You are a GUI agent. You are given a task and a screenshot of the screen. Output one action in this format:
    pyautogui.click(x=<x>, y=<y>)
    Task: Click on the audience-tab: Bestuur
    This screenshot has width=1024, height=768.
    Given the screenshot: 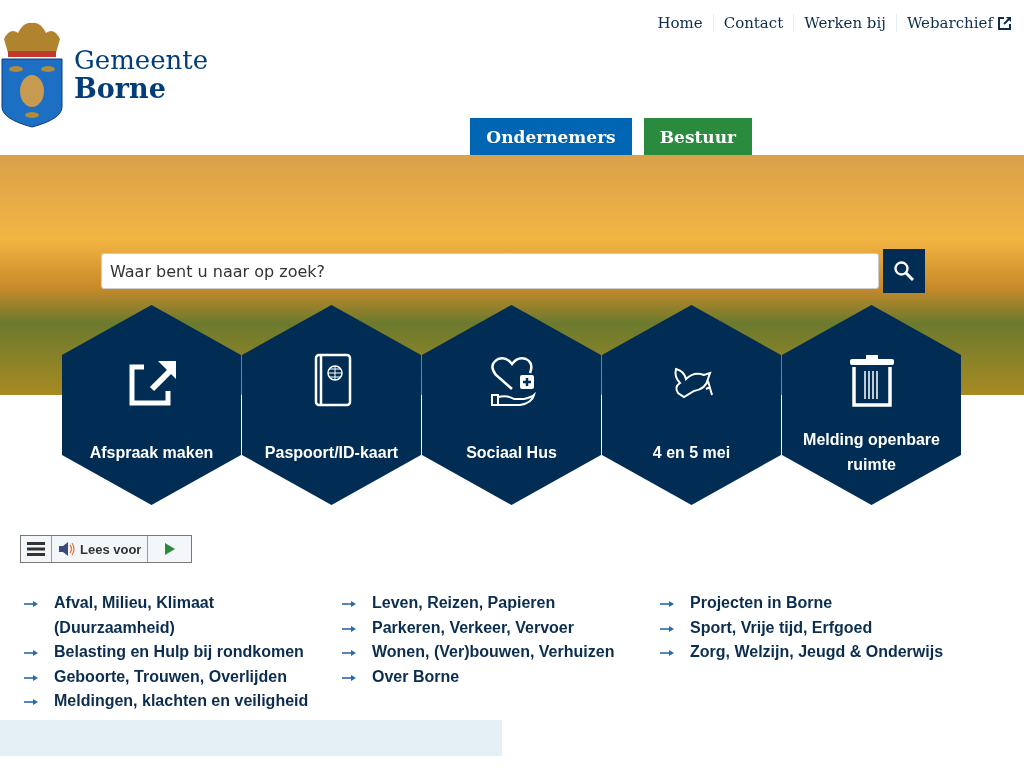 What is the action you would take?
    pyautogui.click(x=697, y=136)
    